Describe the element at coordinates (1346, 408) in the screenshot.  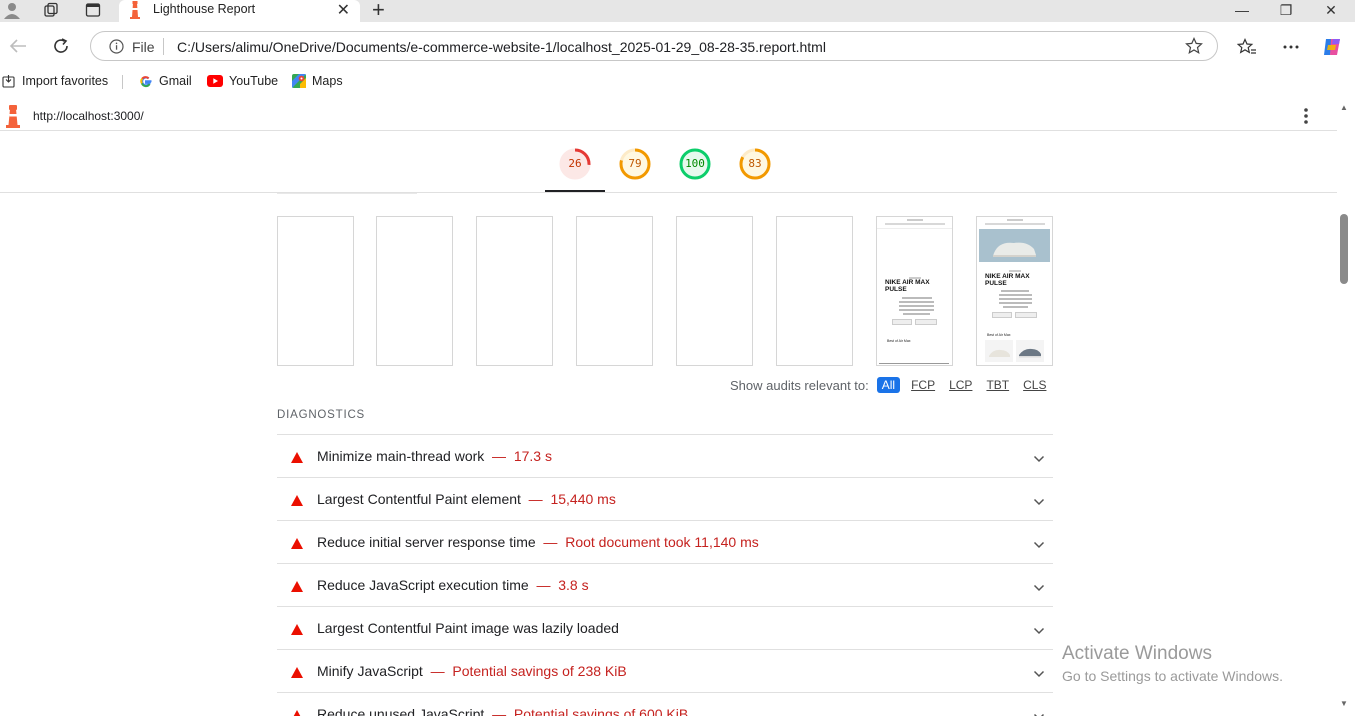
I see `page-scrollbar: ▲ ▼` at that location.